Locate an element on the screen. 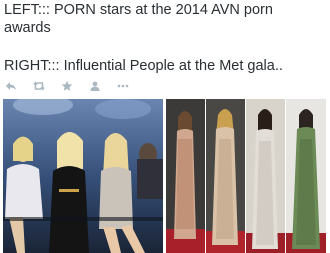 Image resolution: width=330 pixels, height=253 pixels. favorite-icon is located at coordinates (67, 86).